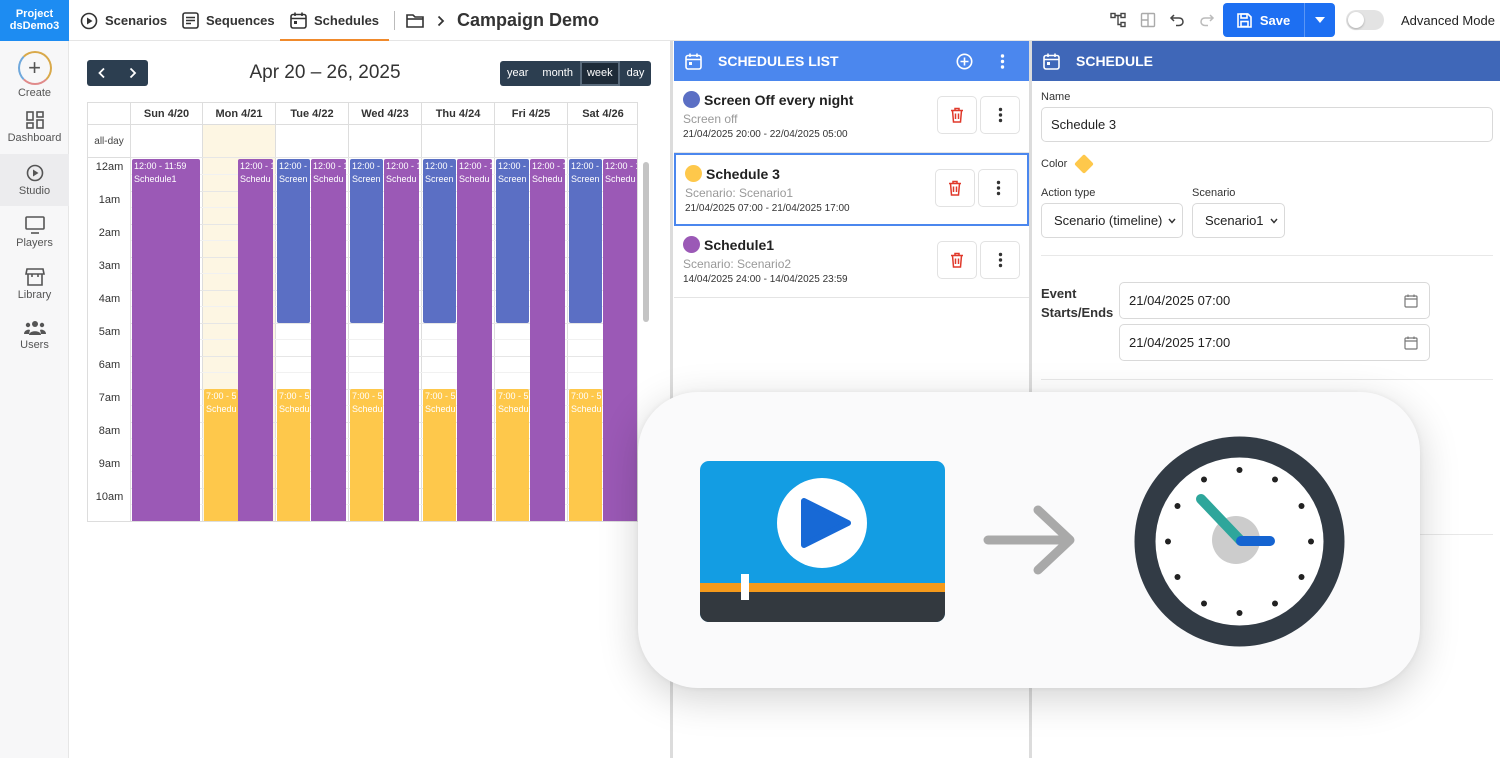 The width and height of the screenshot is (1500, 758). I want to click on end-date-input: 21/04/2025 17:00, so click(1274, 342).